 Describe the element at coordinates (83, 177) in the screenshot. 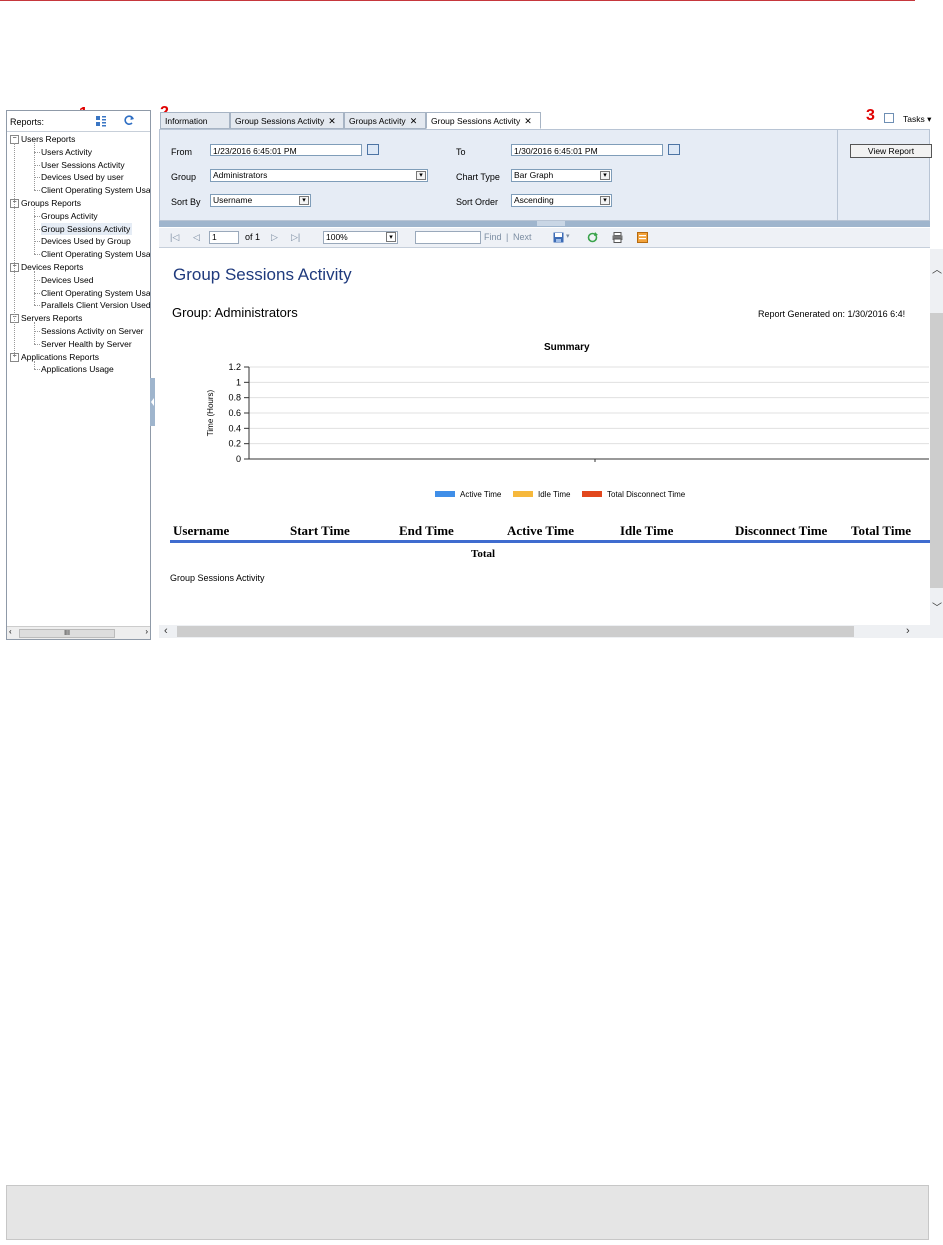

I see `tree-report-item: Devices Used by user` at that location.